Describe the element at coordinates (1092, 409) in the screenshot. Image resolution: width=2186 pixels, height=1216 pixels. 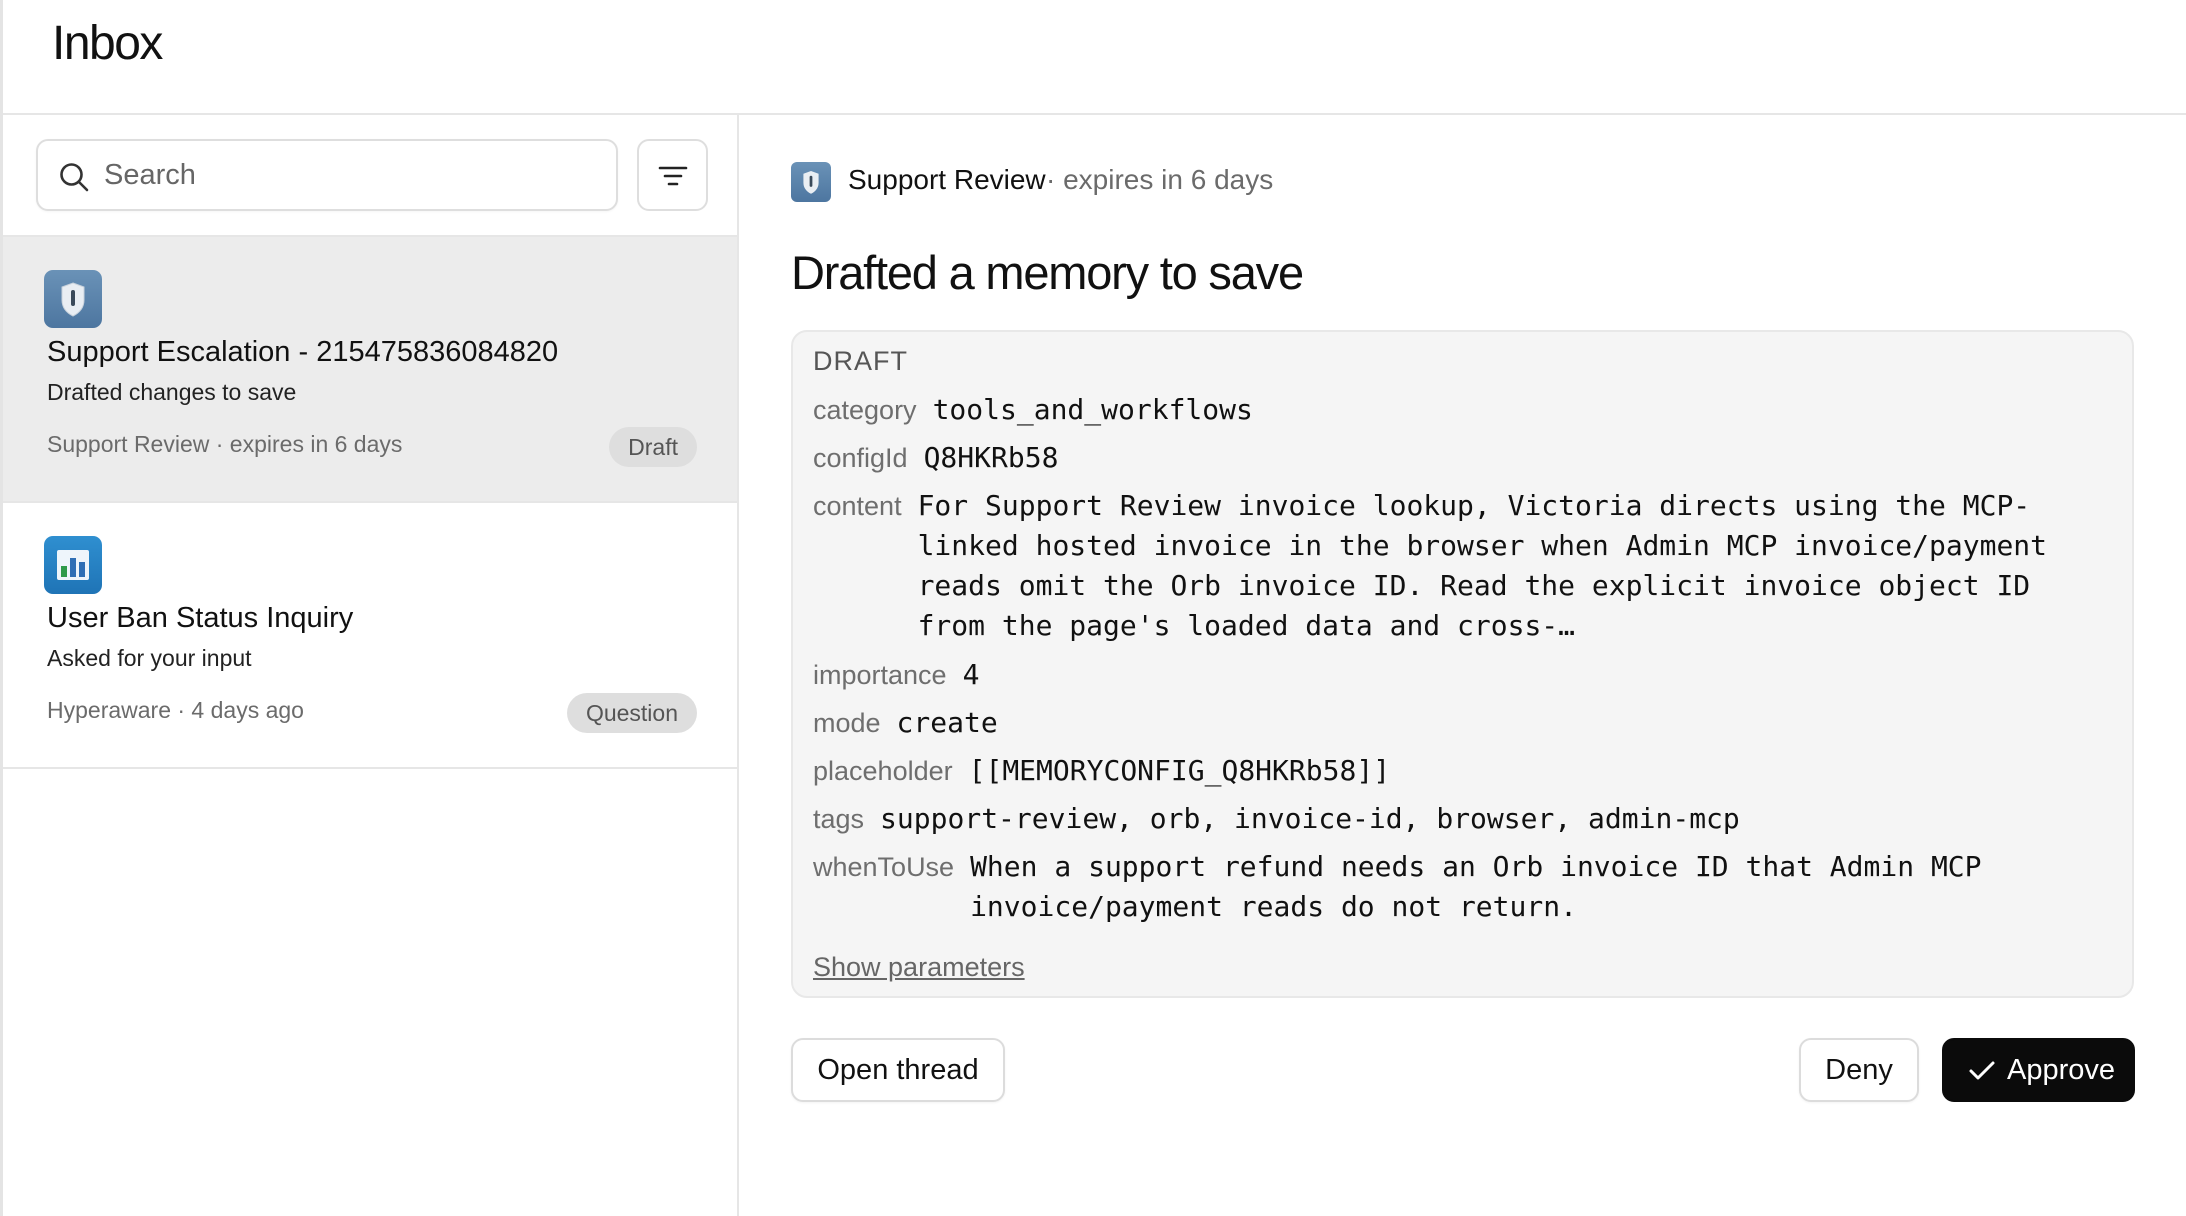
I see `field-value: tools_and_workflows` at that location.